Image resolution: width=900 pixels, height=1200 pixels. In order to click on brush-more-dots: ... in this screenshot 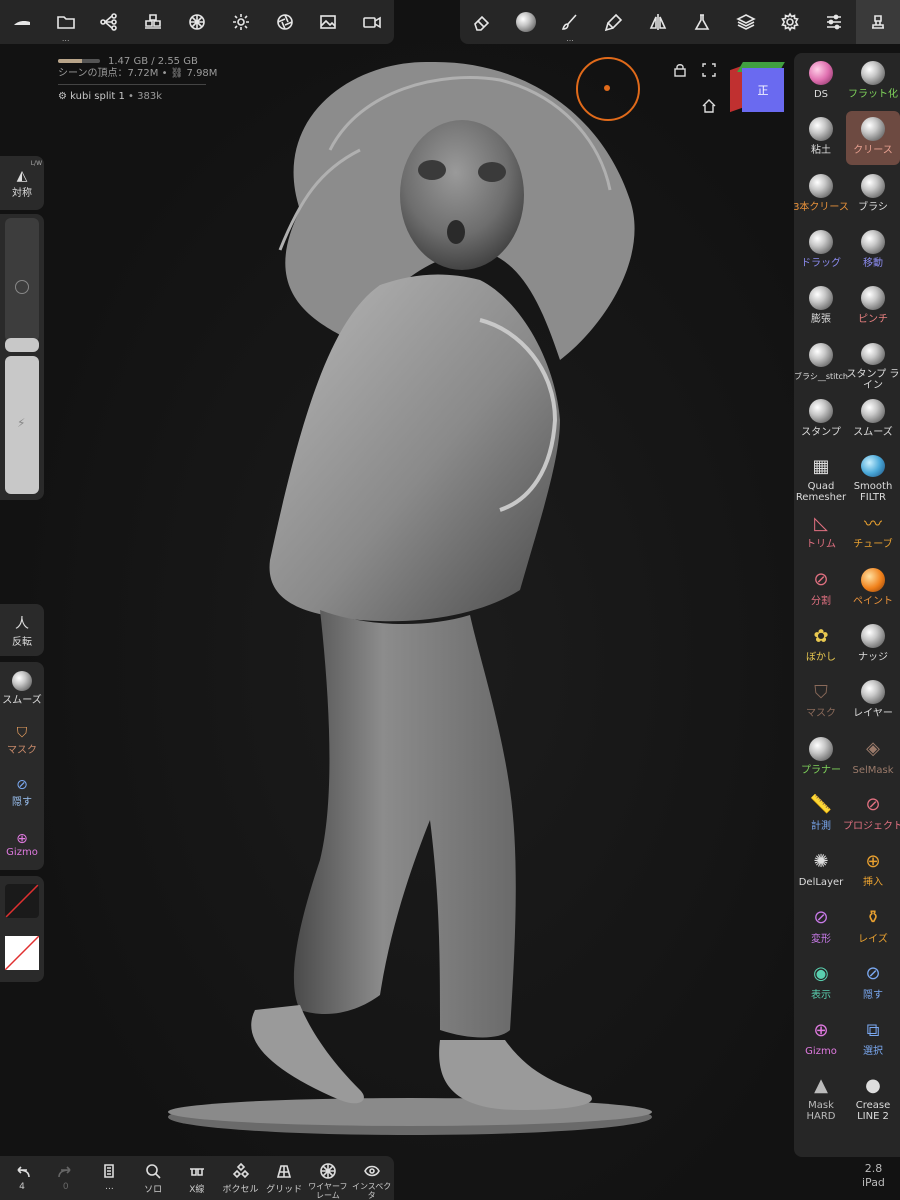, I will do `click(570, 38)`.